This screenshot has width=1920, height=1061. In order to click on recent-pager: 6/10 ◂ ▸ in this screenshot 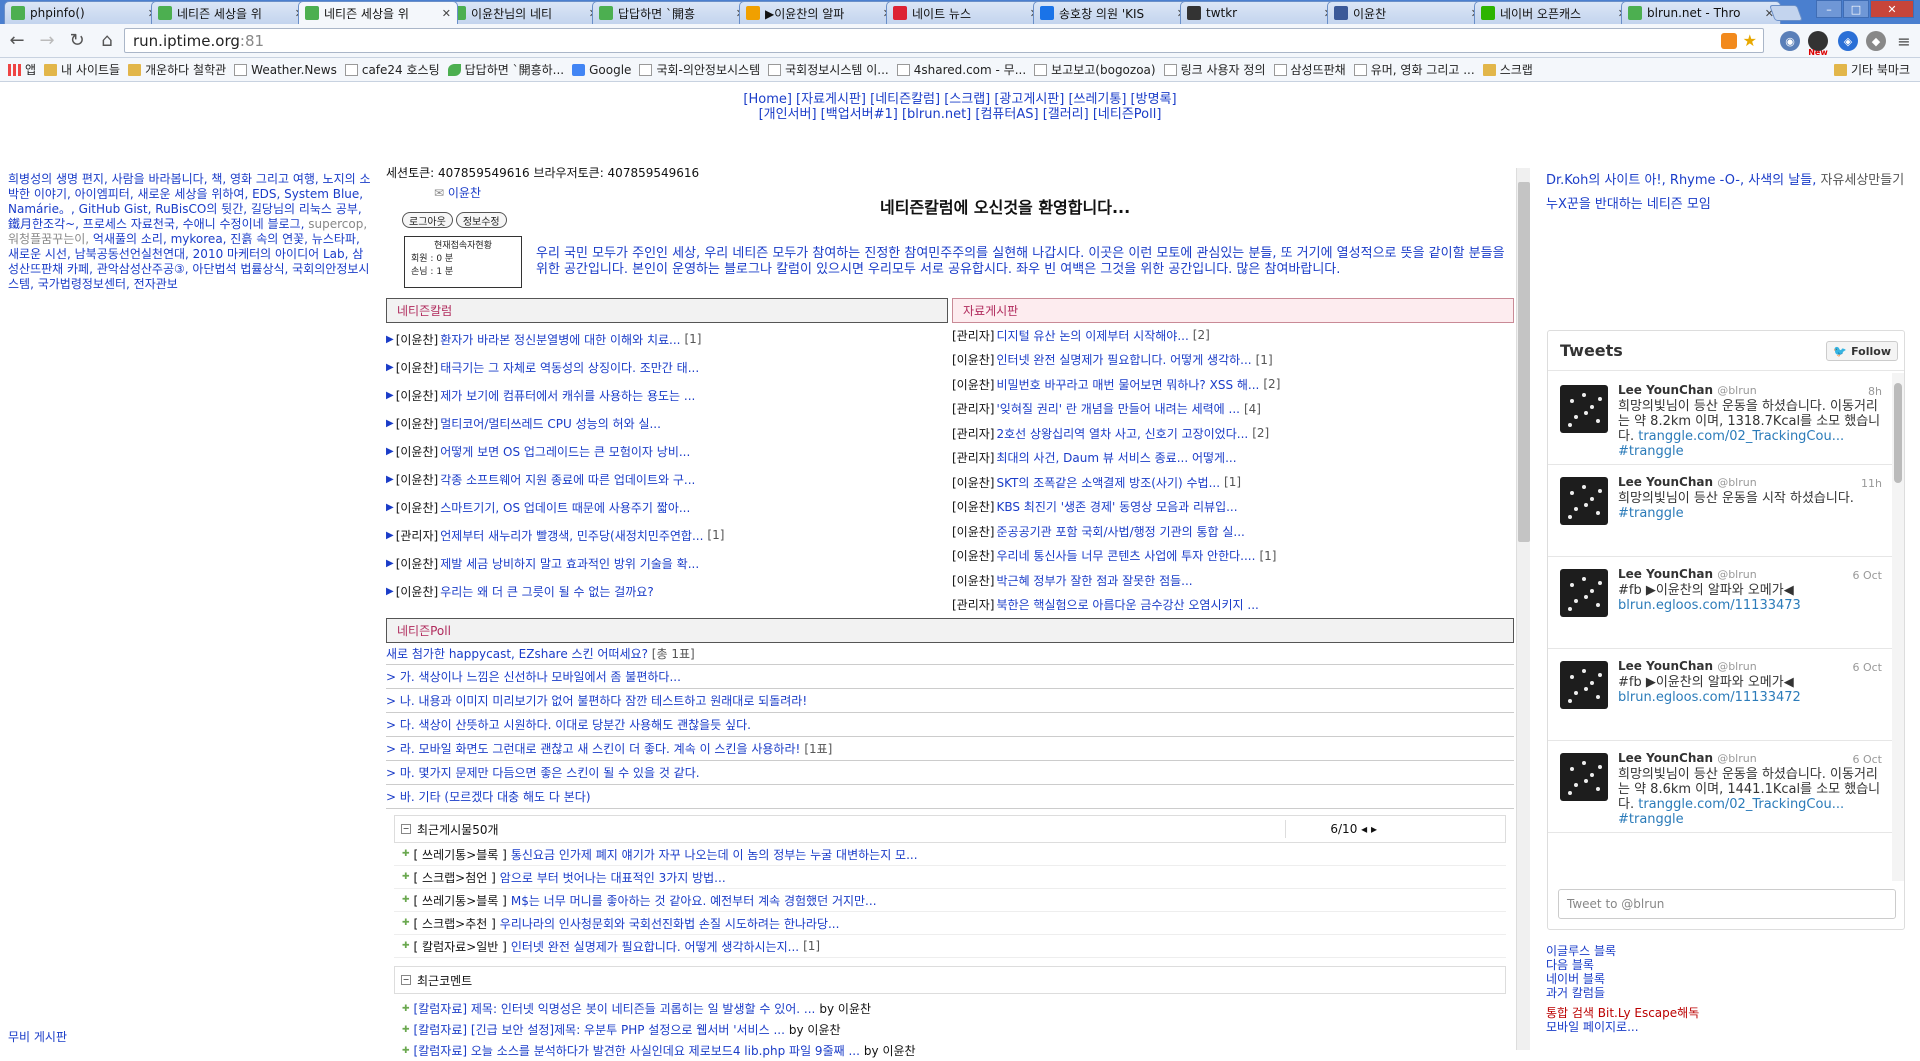, I will do `click(1331, 829)`.